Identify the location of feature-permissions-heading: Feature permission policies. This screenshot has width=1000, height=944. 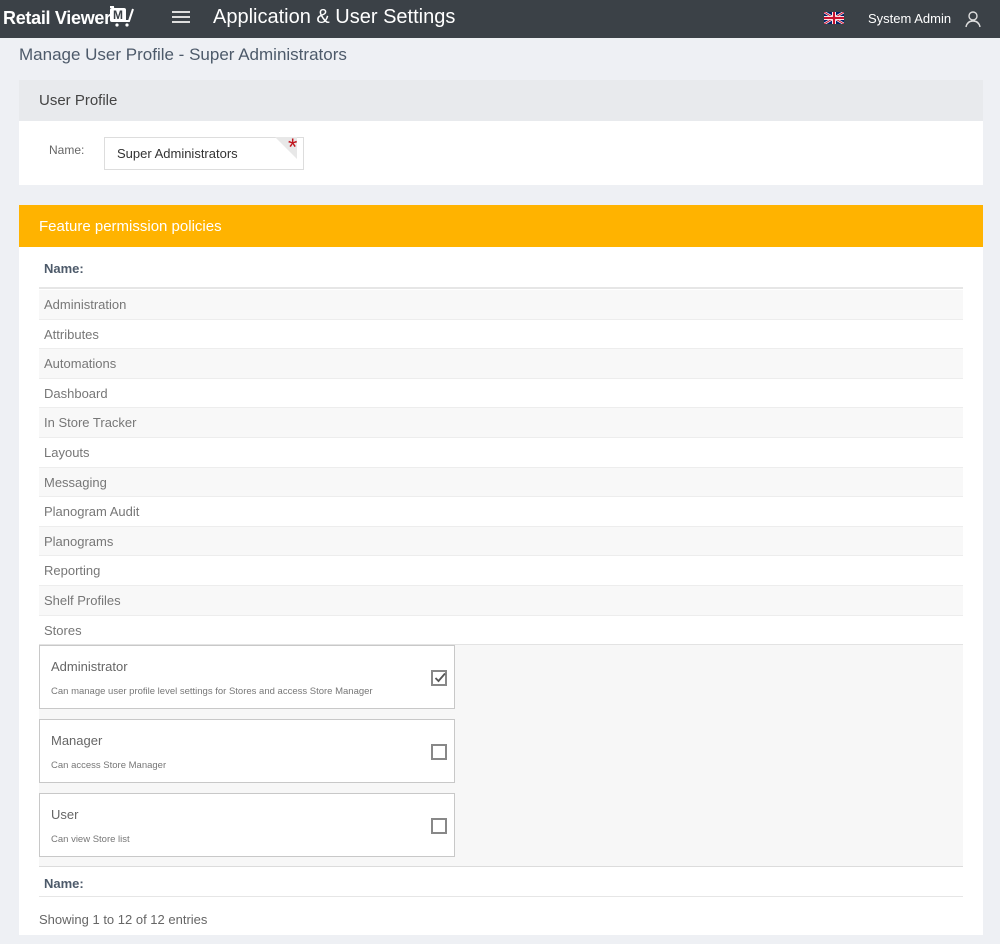
(501, 226).